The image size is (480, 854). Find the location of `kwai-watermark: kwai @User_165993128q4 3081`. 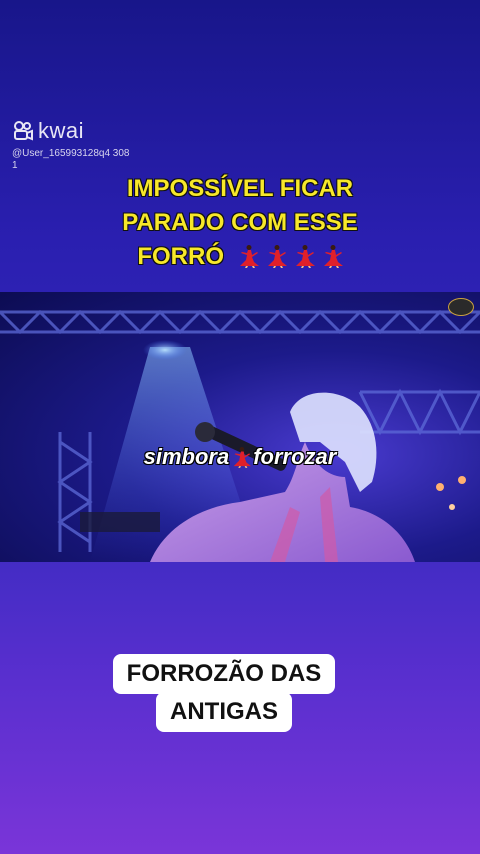

kwai-watermark: kwai @User_165993128q4 3081 is located at coordinates (71, 145).